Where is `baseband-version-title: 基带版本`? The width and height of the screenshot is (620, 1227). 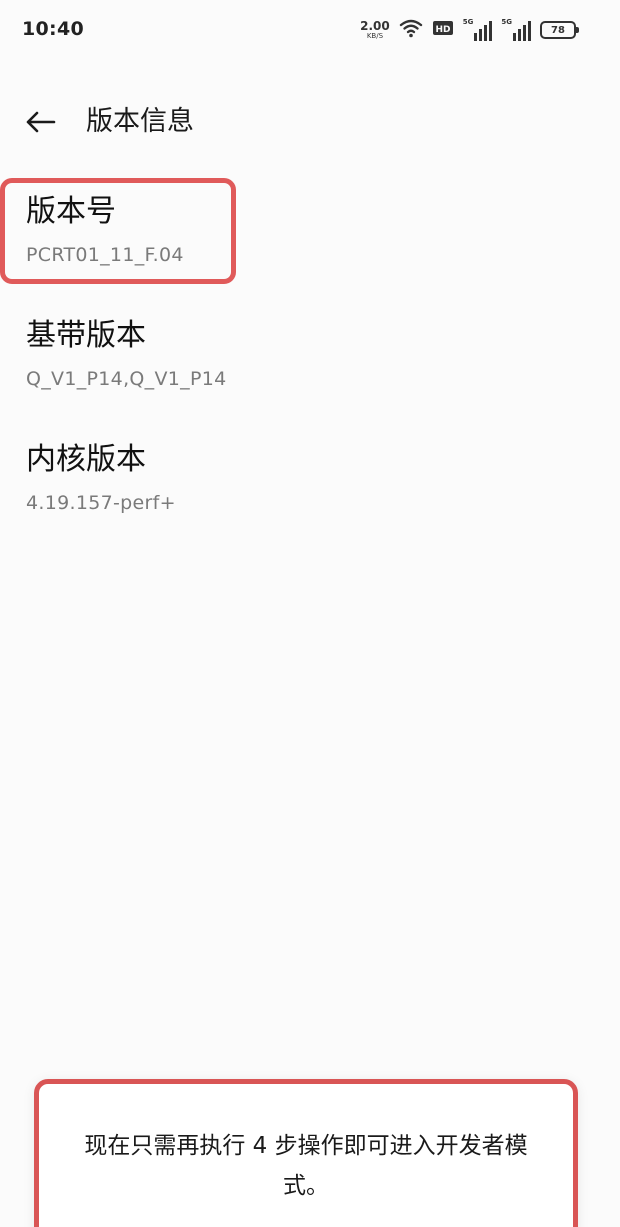 baseband-version-title: 基带版本 is located at coordinates (86, 335).